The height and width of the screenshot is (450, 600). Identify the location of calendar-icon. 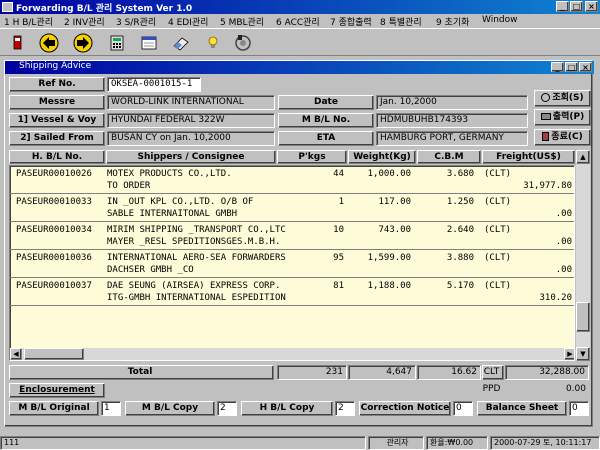
(149, 43).